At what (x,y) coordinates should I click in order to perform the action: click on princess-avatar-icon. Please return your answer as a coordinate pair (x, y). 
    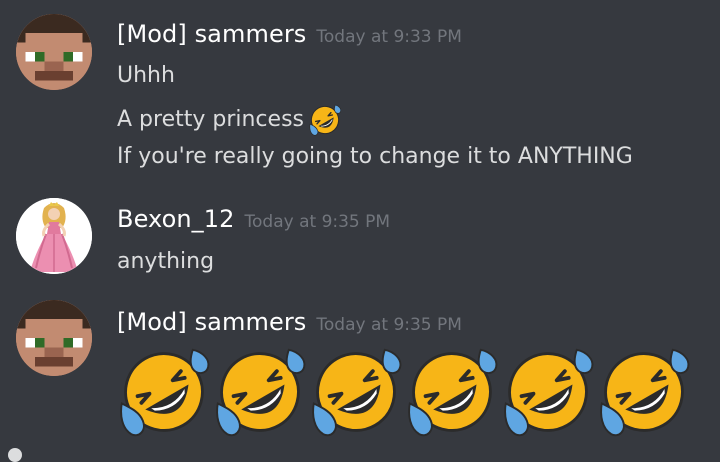
    Looking at the image, I should click on (54, 236).